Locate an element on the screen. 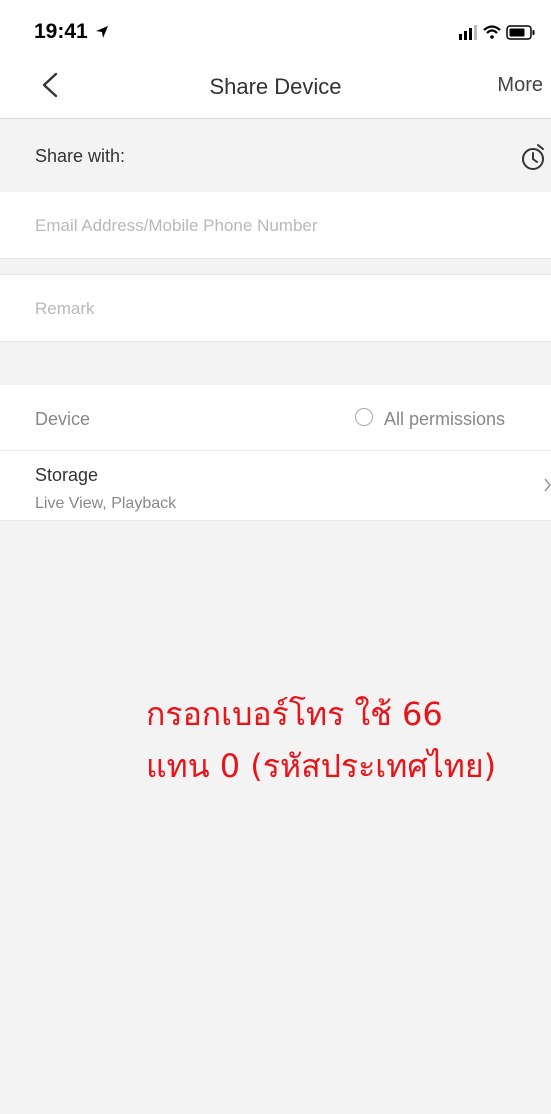 The width and height of the screenshot is (551, 1114). all-permissions-label: All permissions is located at coordinates (444, 419).